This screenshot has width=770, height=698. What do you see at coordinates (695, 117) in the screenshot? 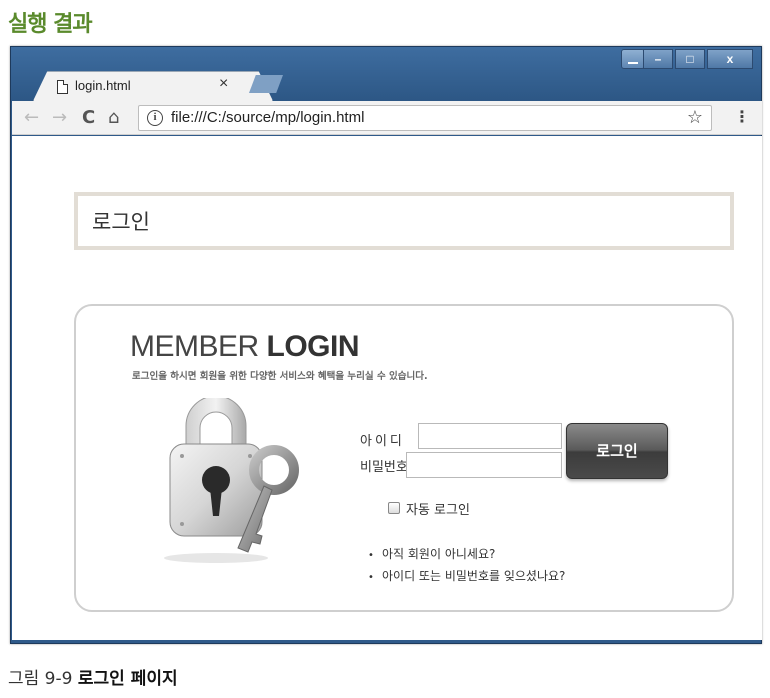
I see `bookmark-star-icon: ☆` at bounding box center [695, 117].